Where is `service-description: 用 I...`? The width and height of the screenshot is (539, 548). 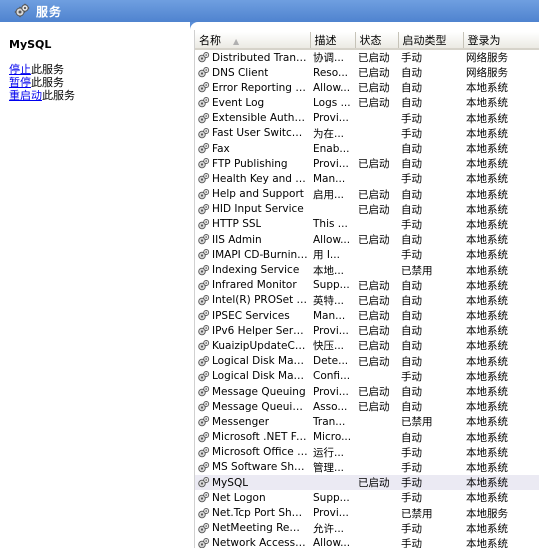 service-description: 用 I... is located at coordinates (326, 255).